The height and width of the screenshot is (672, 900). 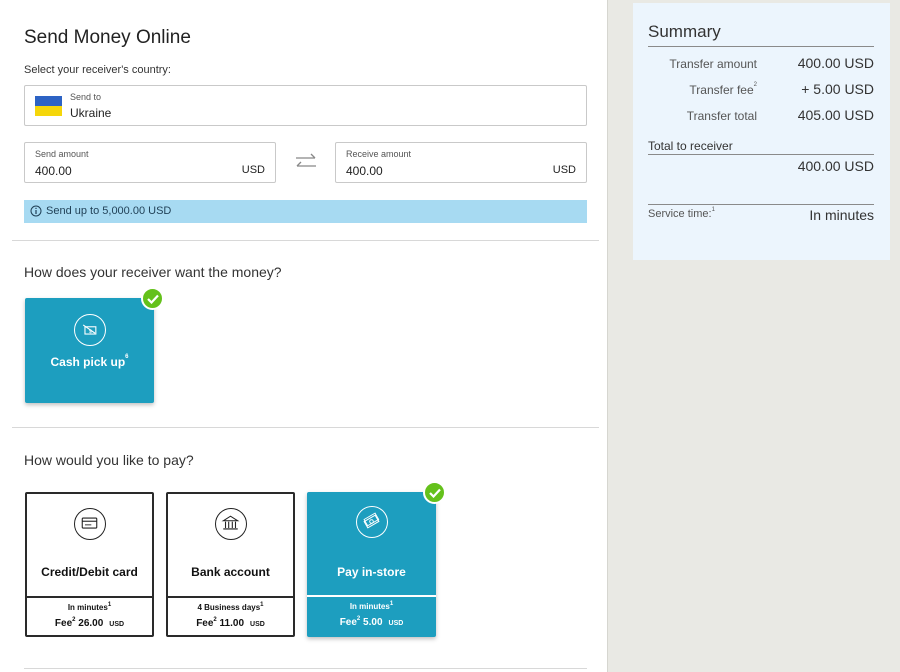 What do you see at coordinates (835, 166) in the screenshot?
I see `total-to-receiver-value: 400.00 USD` at bounding box center [835, 166].